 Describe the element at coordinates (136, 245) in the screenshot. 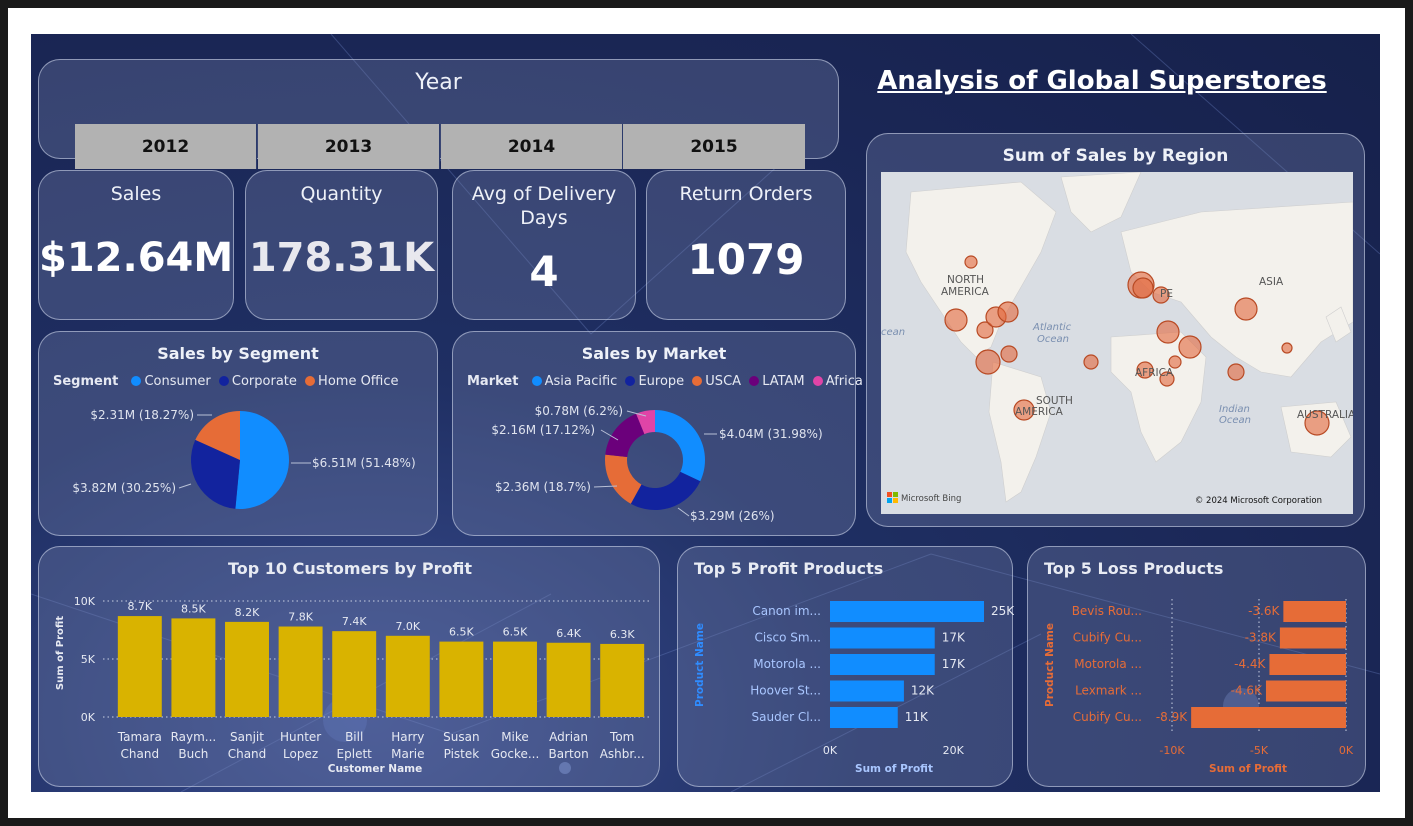

I see `sales-kpi-card: Sales $12.64M` at that location.